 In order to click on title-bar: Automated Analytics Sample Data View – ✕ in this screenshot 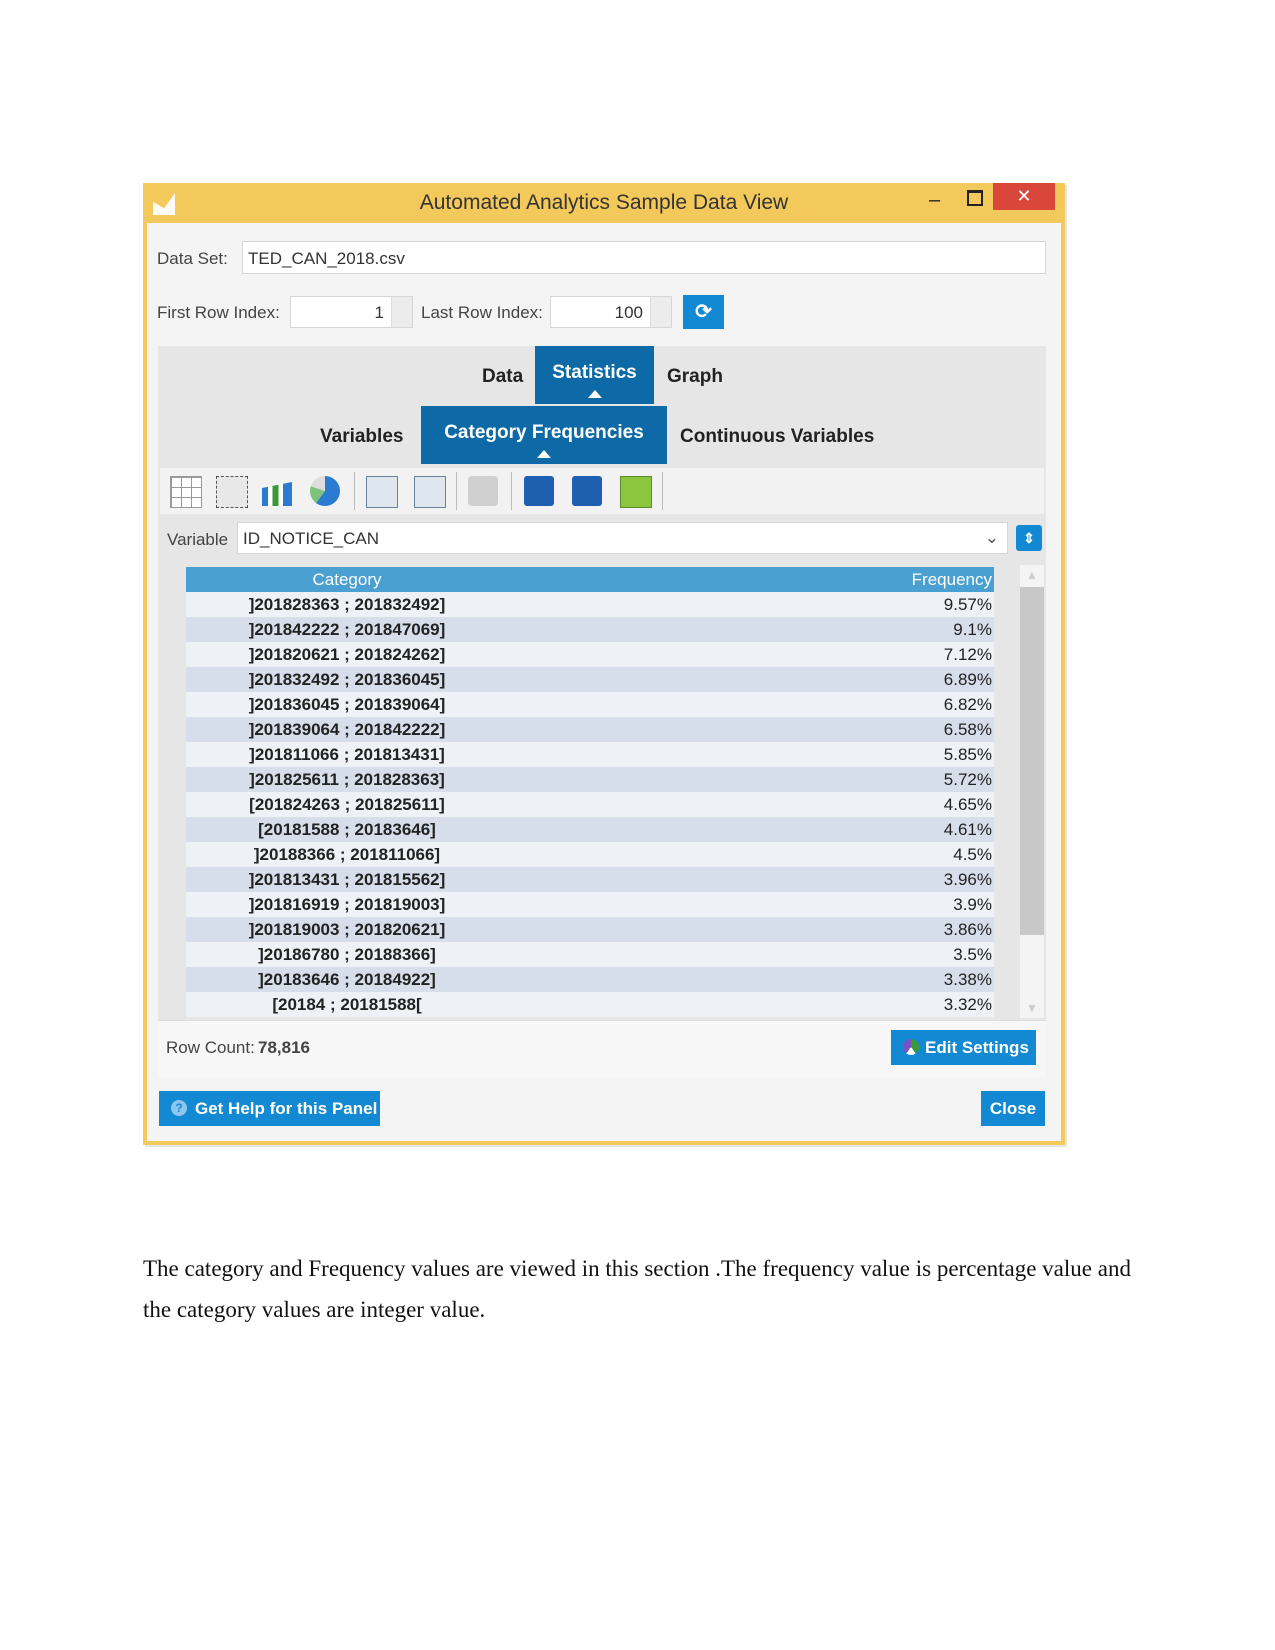, I will do `click(604, 203)`.